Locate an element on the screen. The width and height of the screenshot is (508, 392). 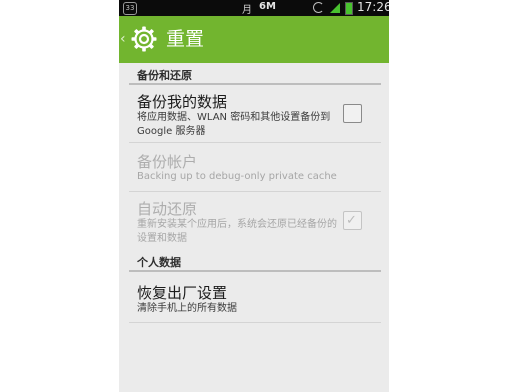
clock: 17:26 is located at coordinates (373, 7).